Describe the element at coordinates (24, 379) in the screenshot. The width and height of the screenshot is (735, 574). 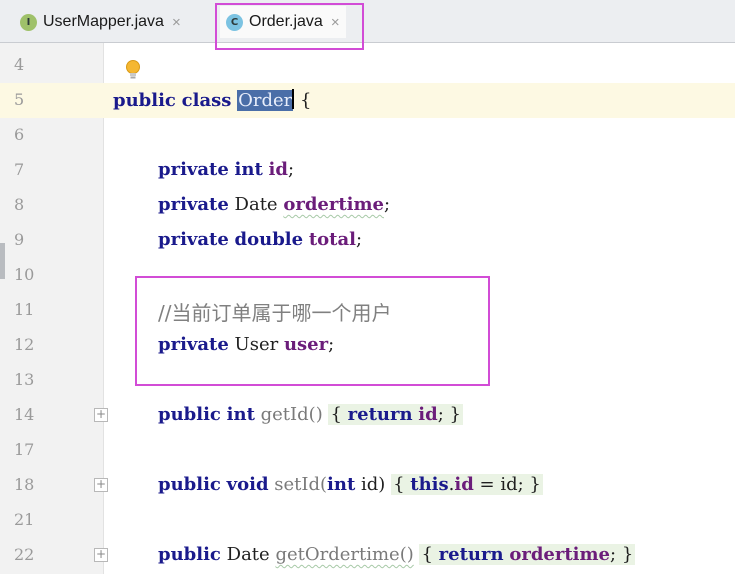
I see `line-number: 13` at that location.